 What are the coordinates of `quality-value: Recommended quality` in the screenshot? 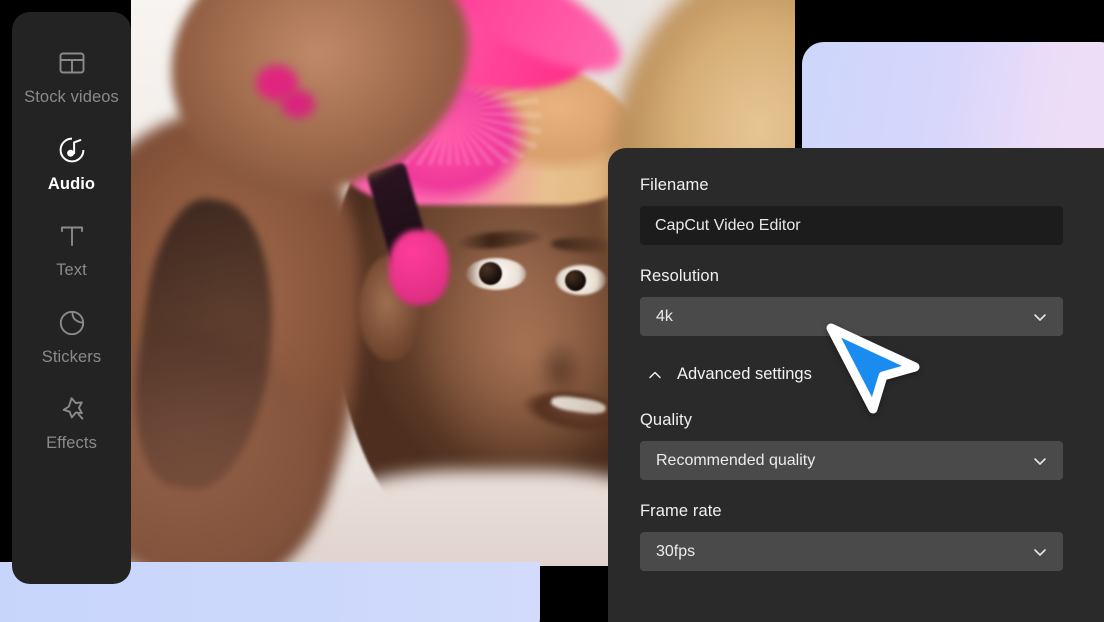 It's located at (736, 460).